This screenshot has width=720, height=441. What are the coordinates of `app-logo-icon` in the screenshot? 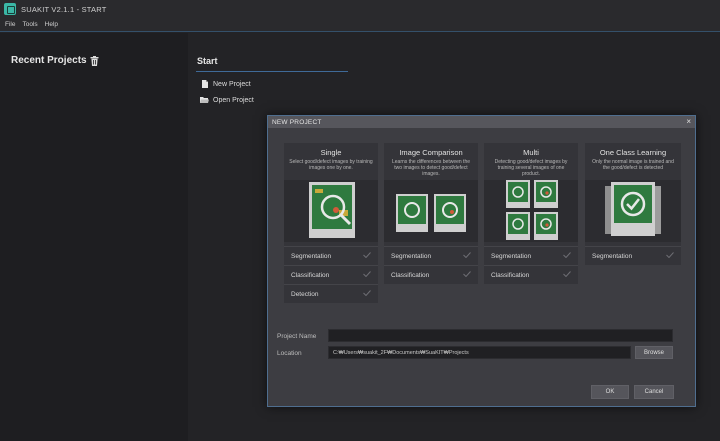 It's located at (10, 9).